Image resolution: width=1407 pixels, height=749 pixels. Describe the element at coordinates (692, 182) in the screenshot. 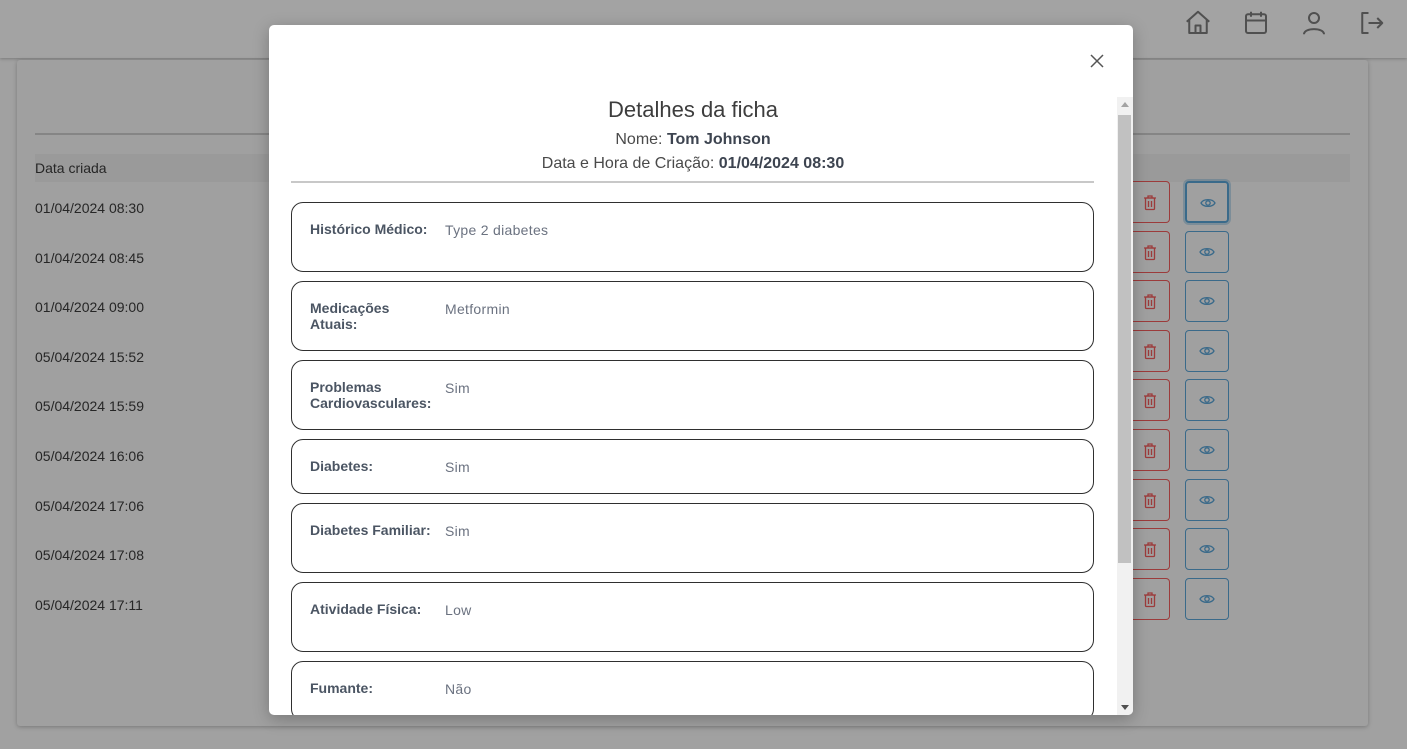

I see `header-divider` at that location.